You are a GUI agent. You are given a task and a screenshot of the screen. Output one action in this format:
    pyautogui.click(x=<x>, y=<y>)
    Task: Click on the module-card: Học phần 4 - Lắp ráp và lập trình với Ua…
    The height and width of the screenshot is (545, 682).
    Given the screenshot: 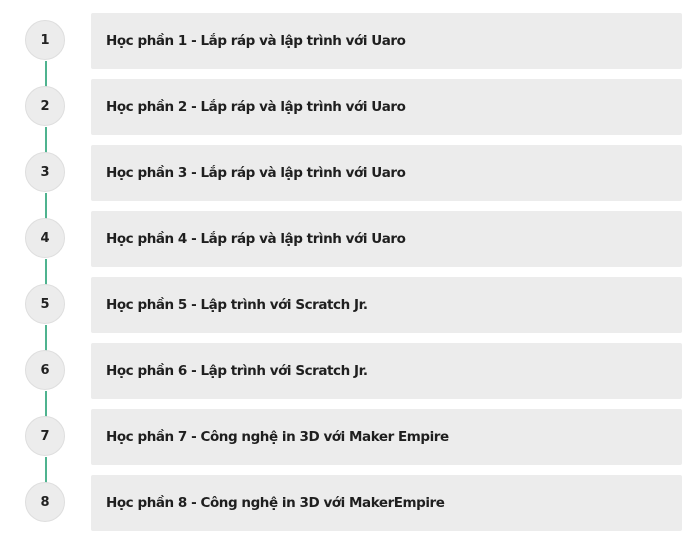 What is the action you would take?
    pyautogui.click(x=386, y=239)
    